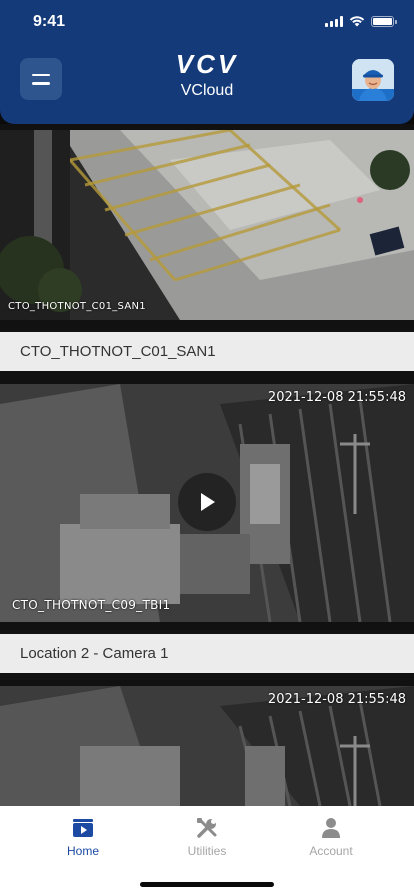 The image size is (414, 896). I want to click on battery-icon, so click(384, 21).